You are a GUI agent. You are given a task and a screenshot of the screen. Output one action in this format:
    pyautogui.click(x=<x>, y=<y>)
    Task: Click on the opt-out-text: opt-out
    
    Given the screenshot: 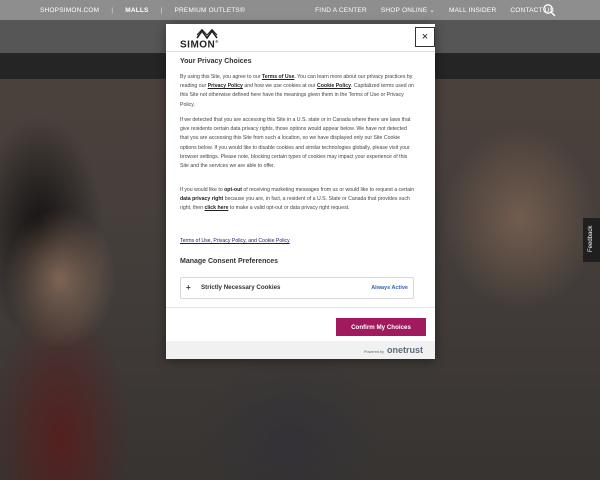 What is the action you would take?
    pyautogui.click(x=233, y=190)
    